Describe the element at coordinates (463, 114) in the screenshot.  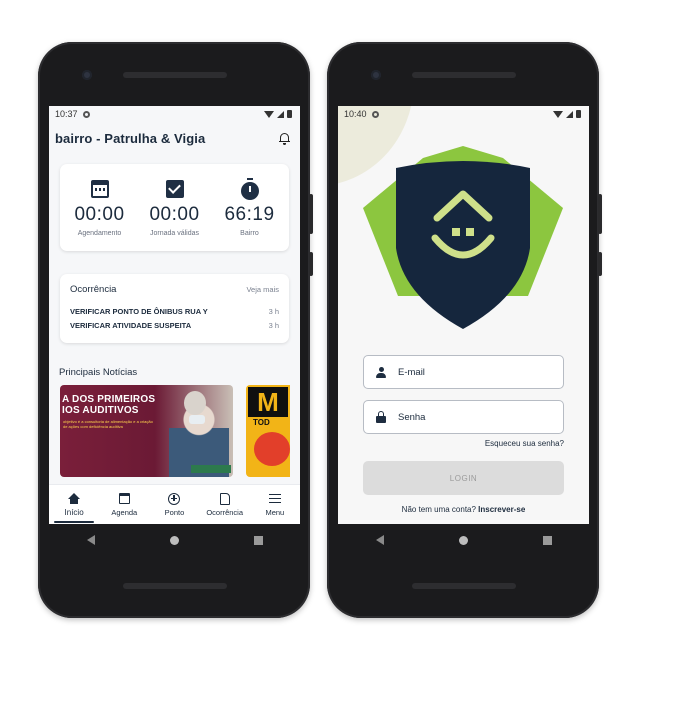
I see `status-bar: 10:40` at that location.